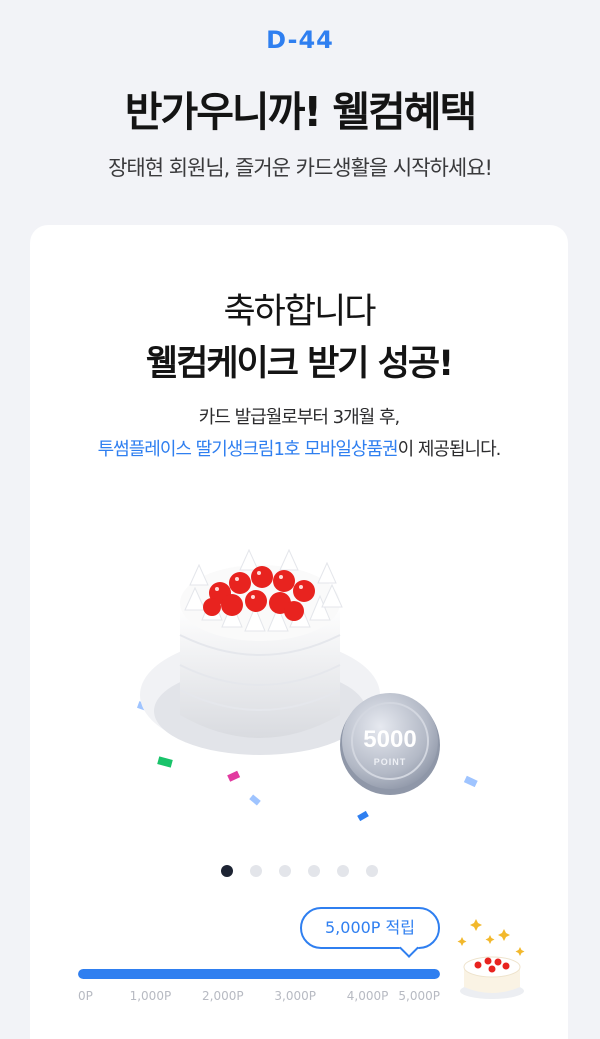  What do you see at coordinates (150, 996) in the screenshot?
I see `progress-tick-label: 1,000P` at bounding box center [150, 996].